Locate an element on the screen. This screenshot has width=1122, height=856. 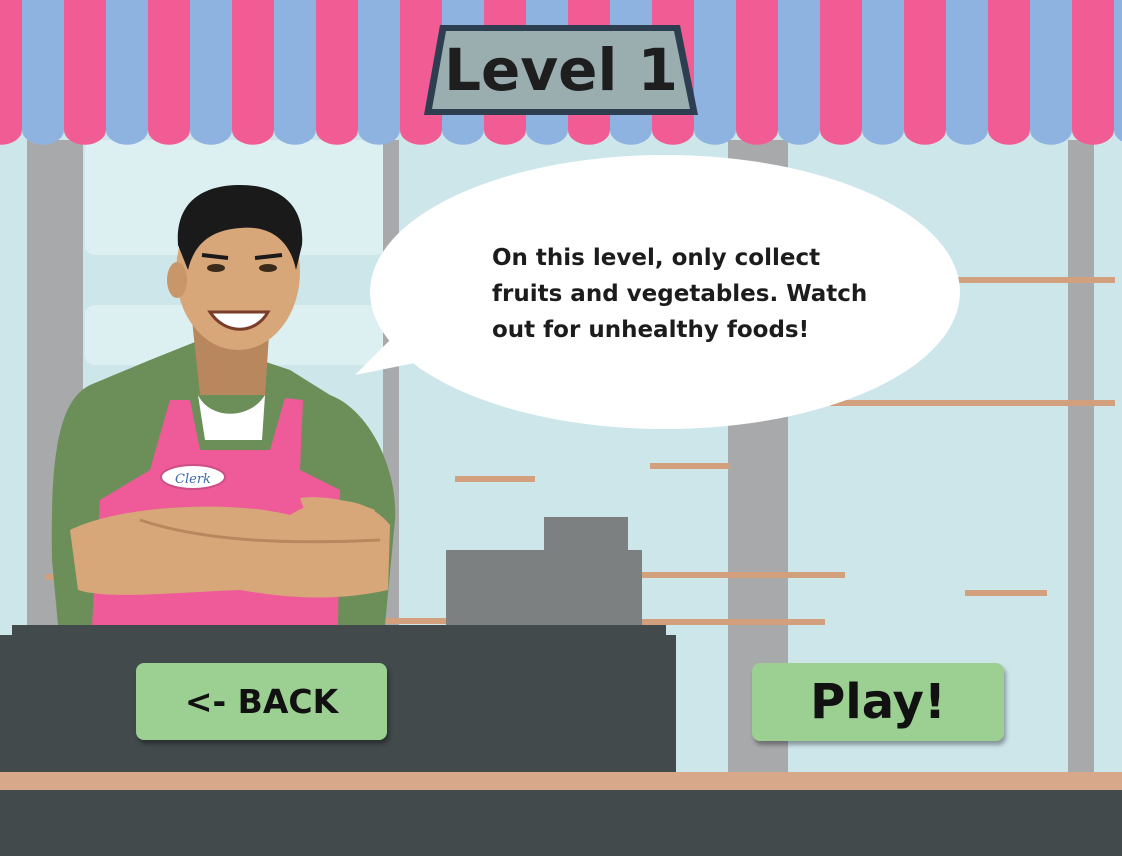
speech-line: fruits and vegetables. Watch is located at coordinates (680, 294).